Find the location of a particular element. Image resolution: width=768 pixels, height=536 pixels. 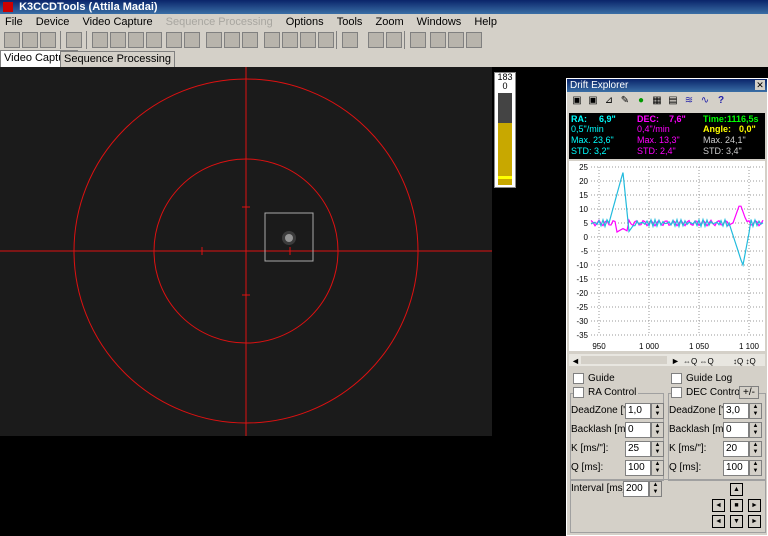

menu-video-capture: Video Capture is located at coordinates (117, 22).